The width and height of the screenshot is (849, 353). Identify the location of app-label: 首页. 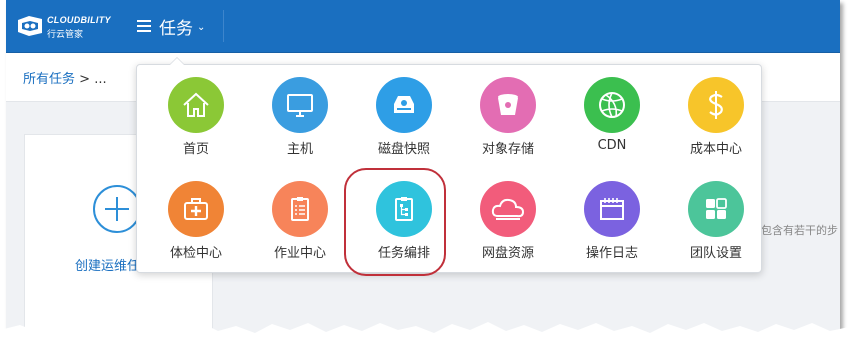
(195, 149).